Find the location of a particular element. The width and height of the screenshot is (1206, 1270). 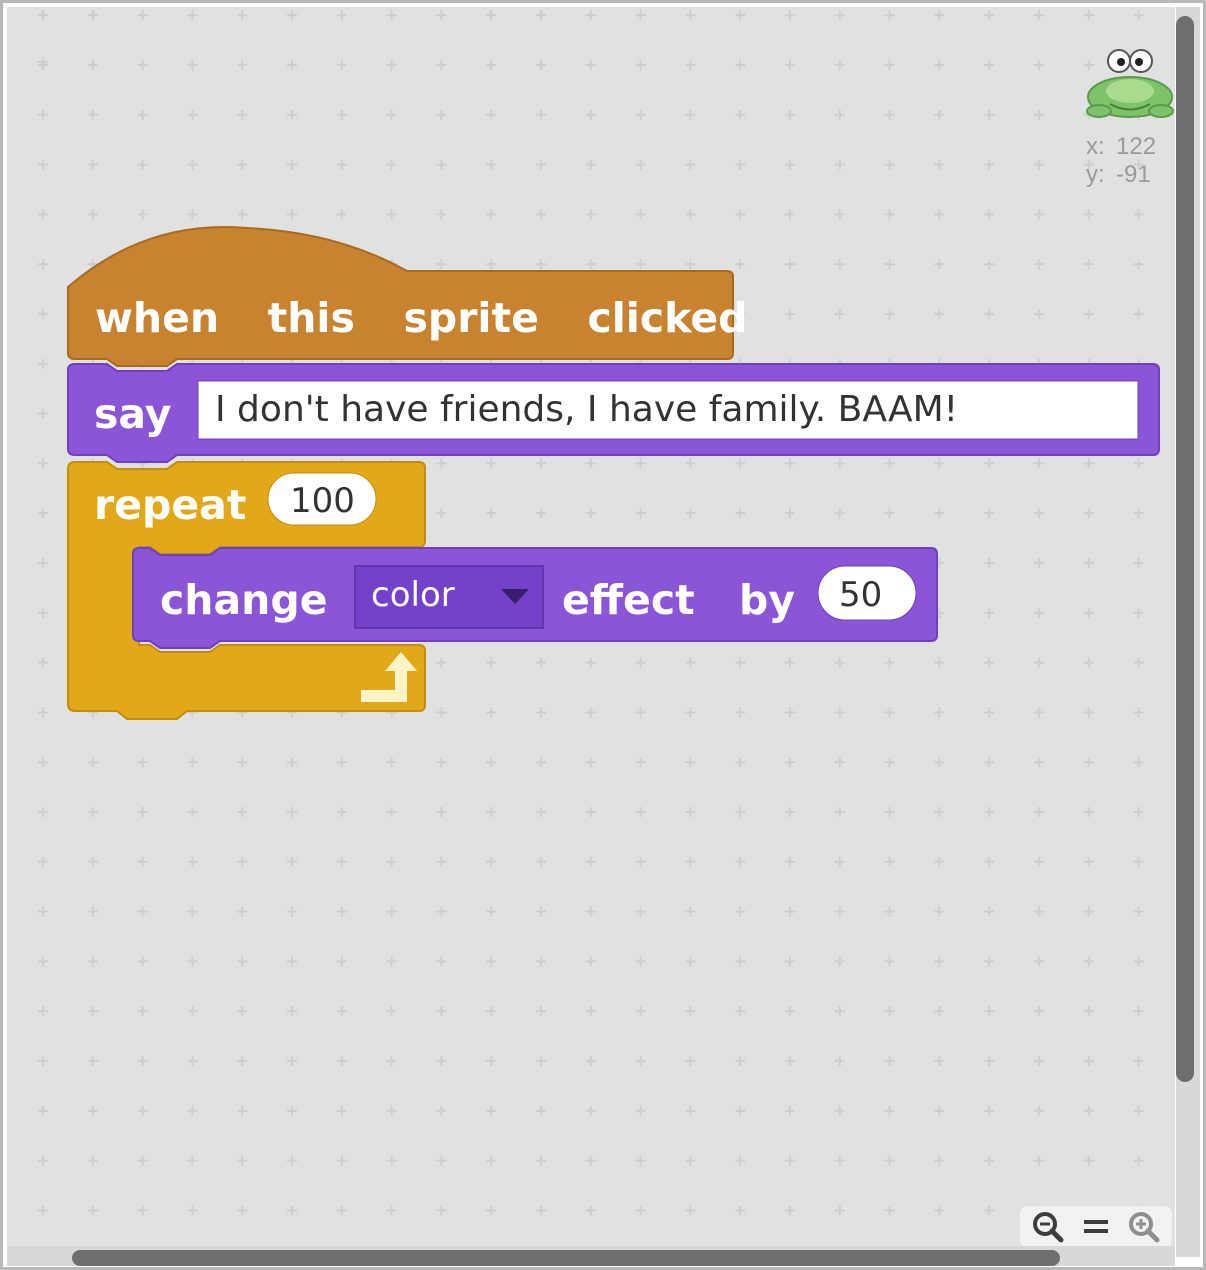

zoom-controls is located at coordinates (1096, 1227).